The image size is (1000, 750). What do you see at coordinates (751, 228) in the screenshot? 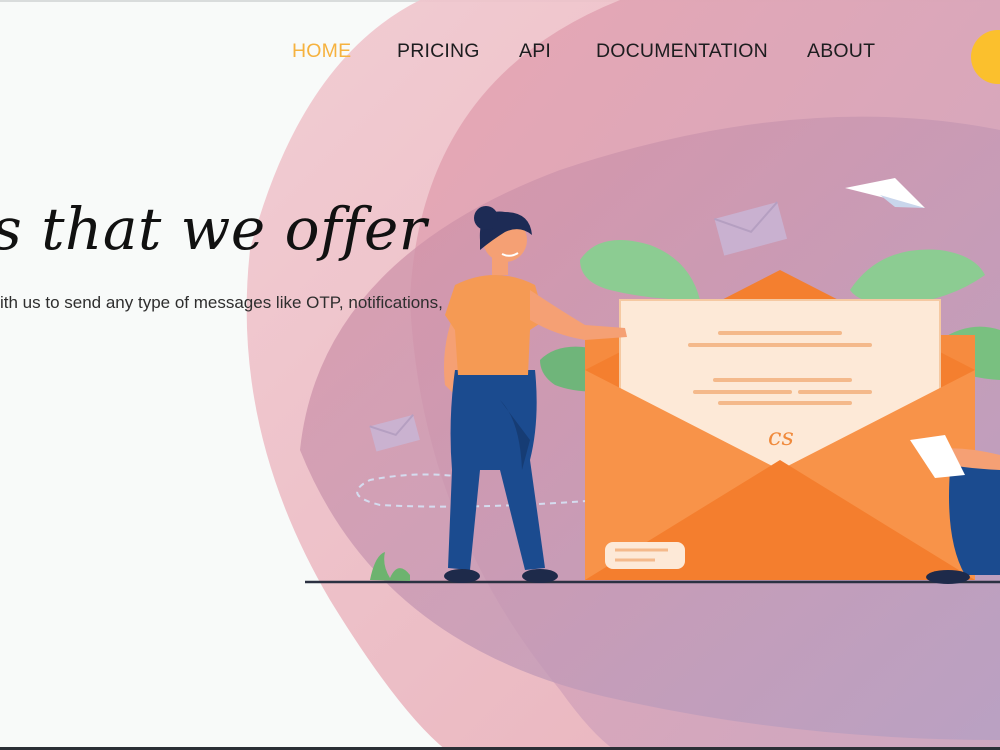
I see `floating-envelope-top` at bounding box center [751, 228].